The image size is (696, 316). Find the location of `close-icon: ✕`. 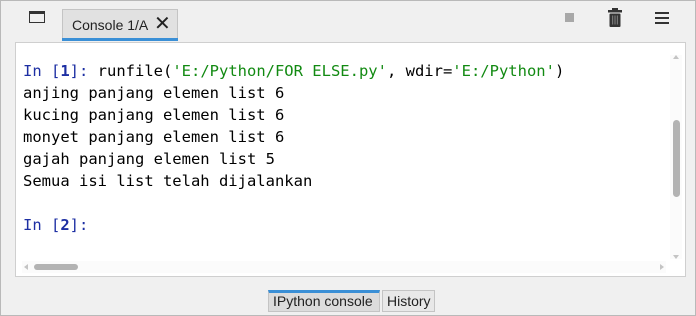

close-icon: ✕ is located at coordinates (162, 24).